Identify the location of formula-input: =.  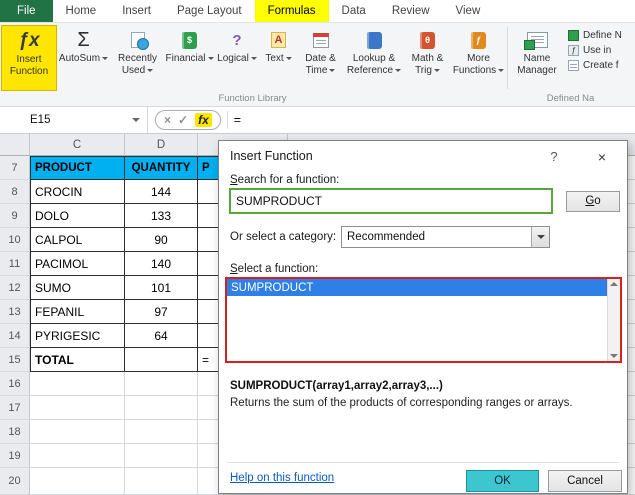
(434, 120).